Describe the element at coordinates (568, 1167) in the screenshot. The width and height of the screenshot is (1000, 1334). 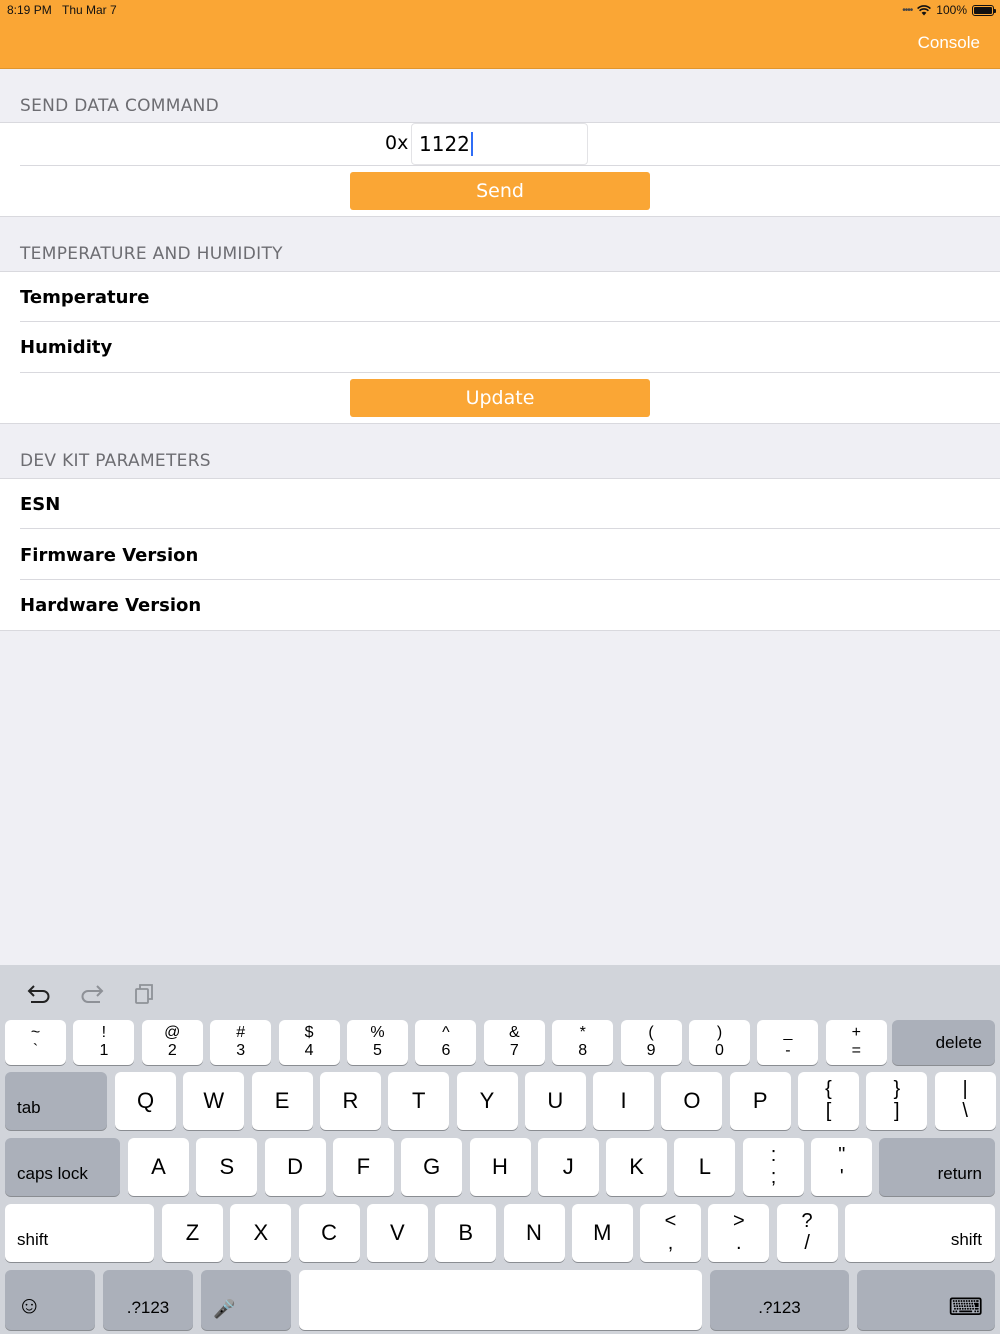
I see `key-j: J` at that location.